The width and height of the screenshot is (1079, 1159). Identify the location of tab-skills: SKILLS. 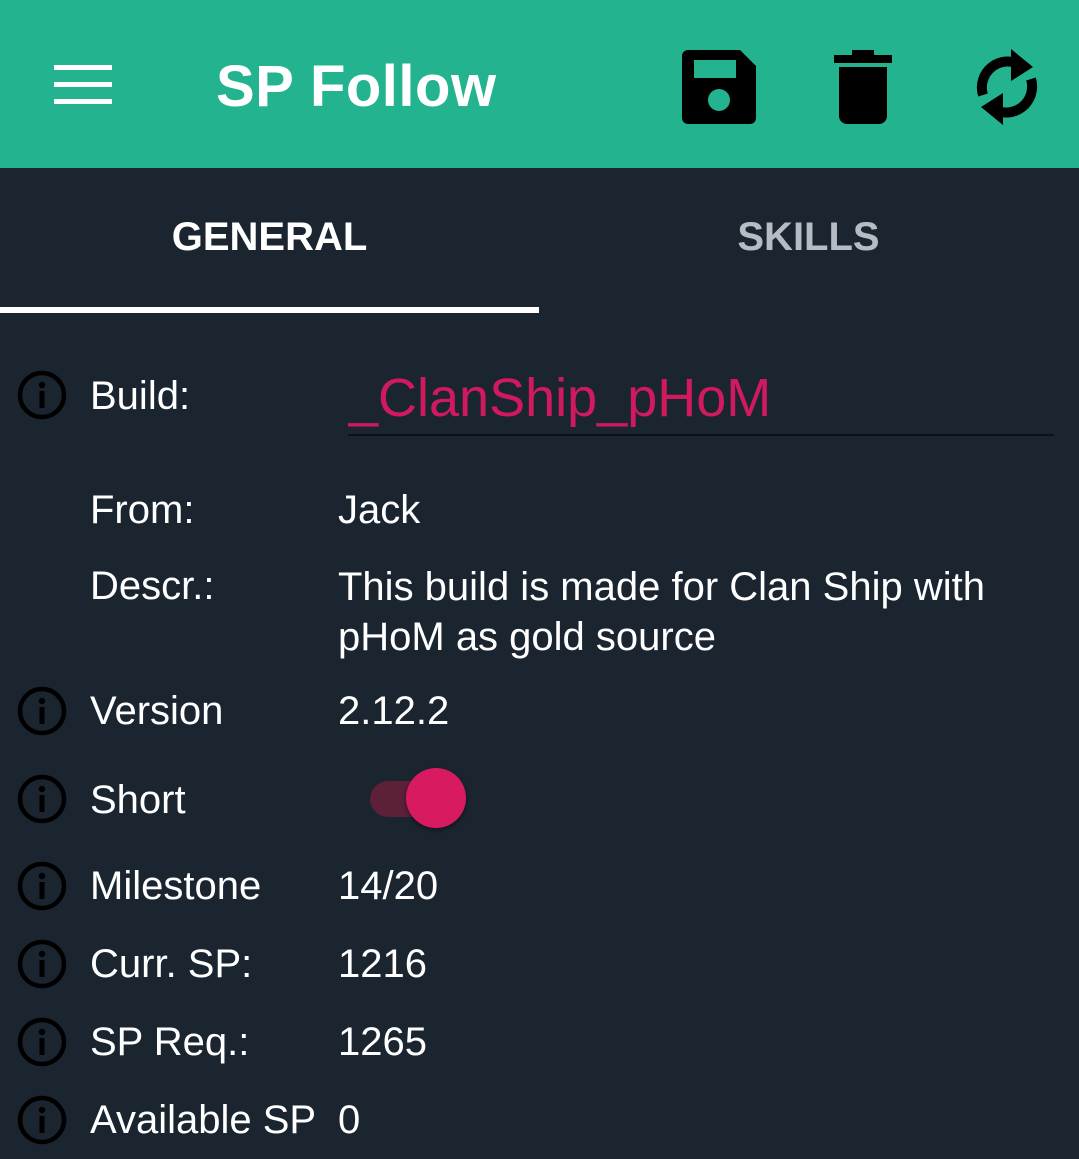
(808, 240).